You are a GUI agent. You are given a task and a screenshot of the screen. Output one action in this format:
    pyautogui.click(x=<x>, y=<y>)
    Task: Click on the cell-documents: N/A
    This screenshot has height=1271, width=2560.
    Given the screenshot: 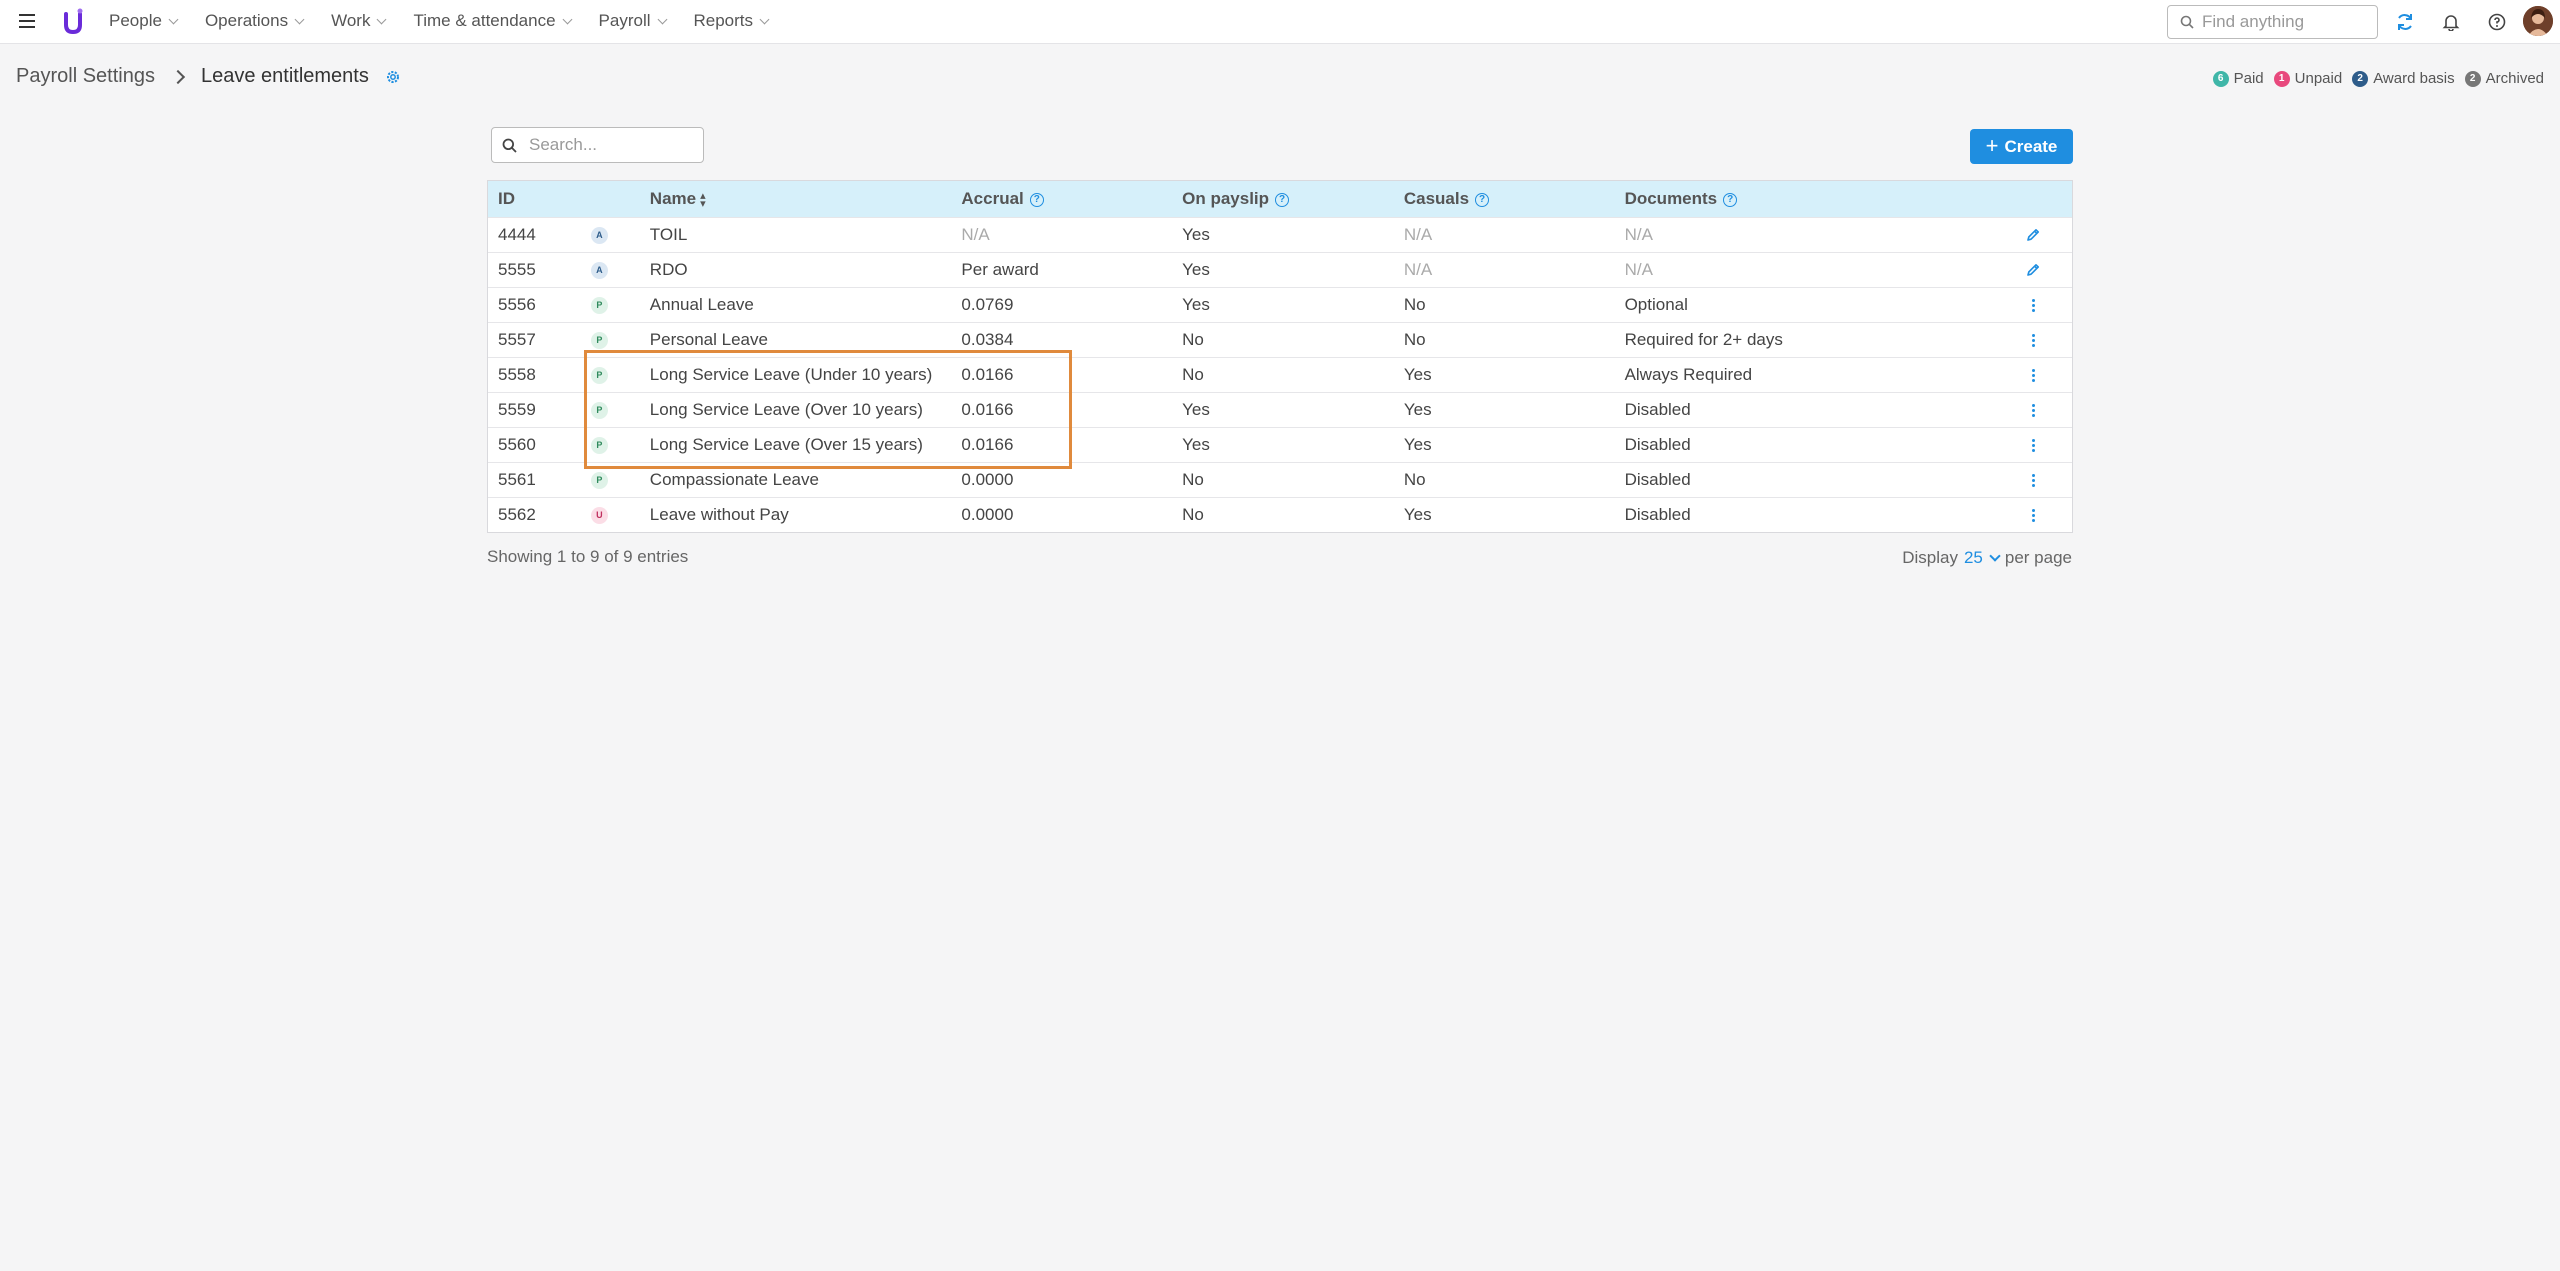 What is the action you would take?
    pyautogui.click(x=1638, y=269)
    